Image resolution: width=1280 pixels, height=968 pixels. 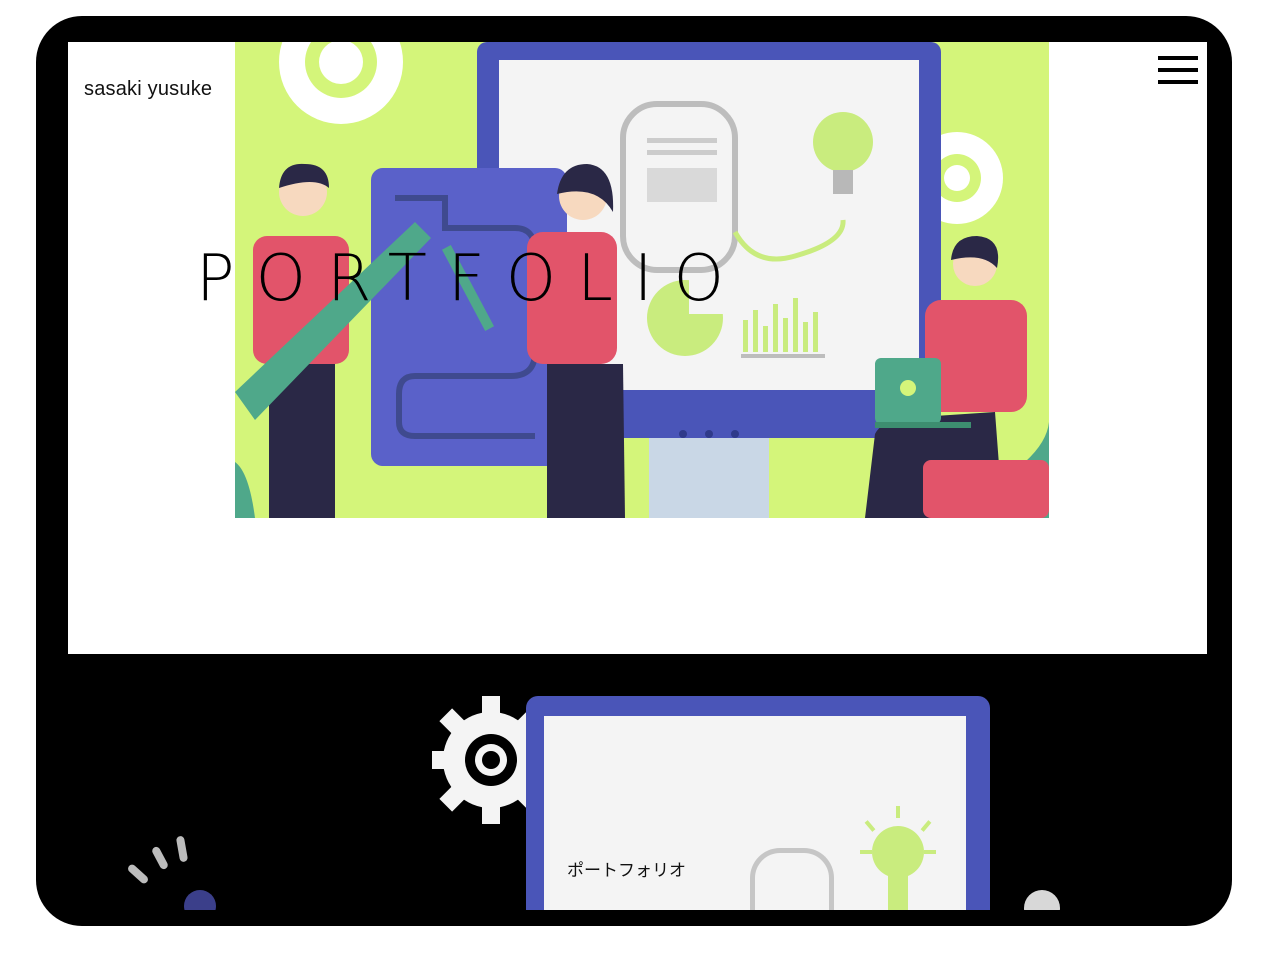 I want to click on sparkle-icon, so click(x=158, y=860).